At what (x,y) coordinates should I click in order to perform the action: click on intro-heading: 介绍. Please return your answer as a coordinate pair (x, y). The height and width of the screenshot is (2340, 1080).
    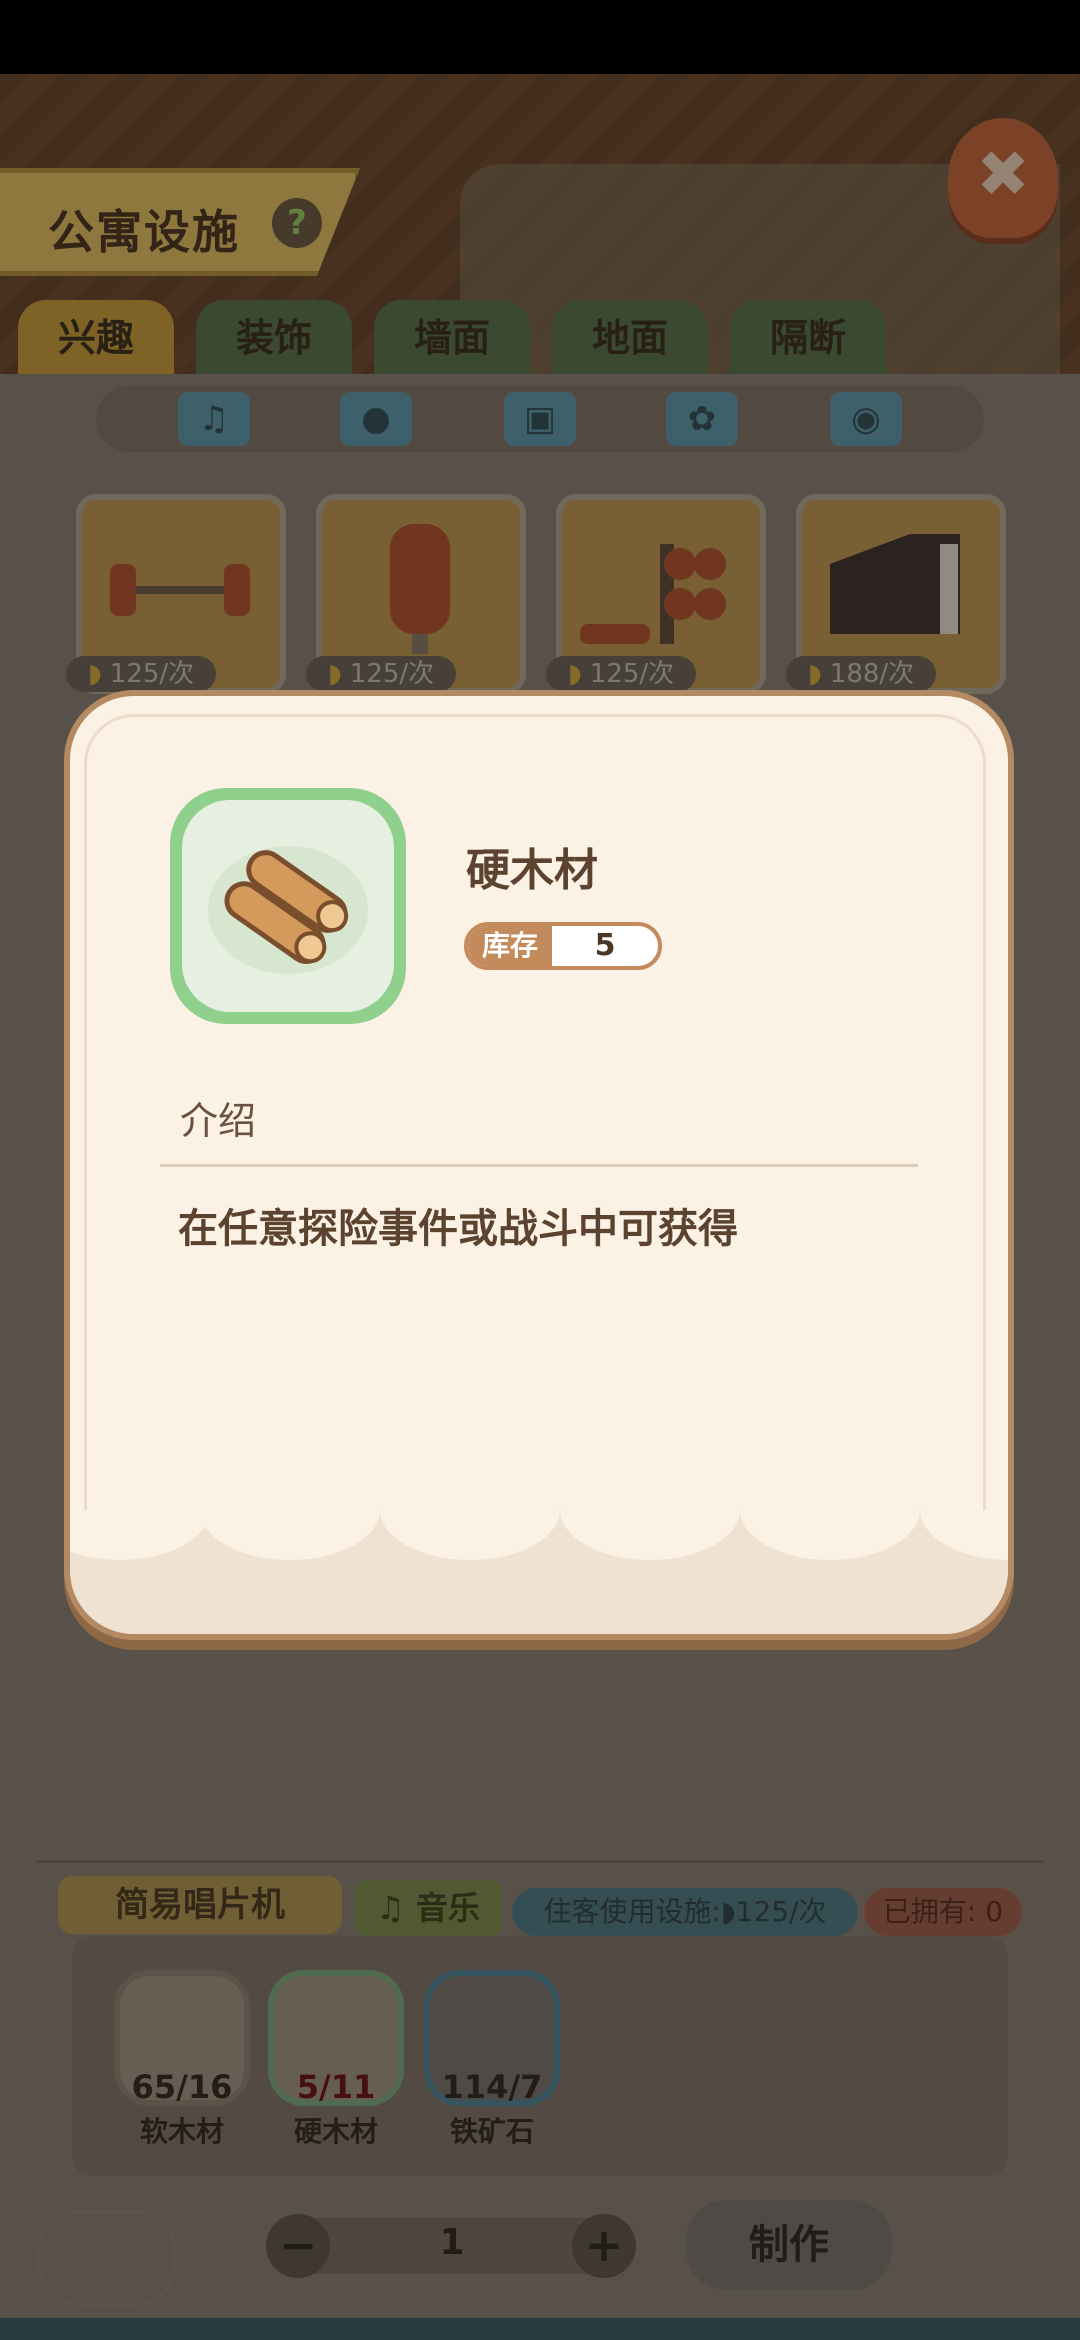
    Looking at the image, I should click on (218, 1121).